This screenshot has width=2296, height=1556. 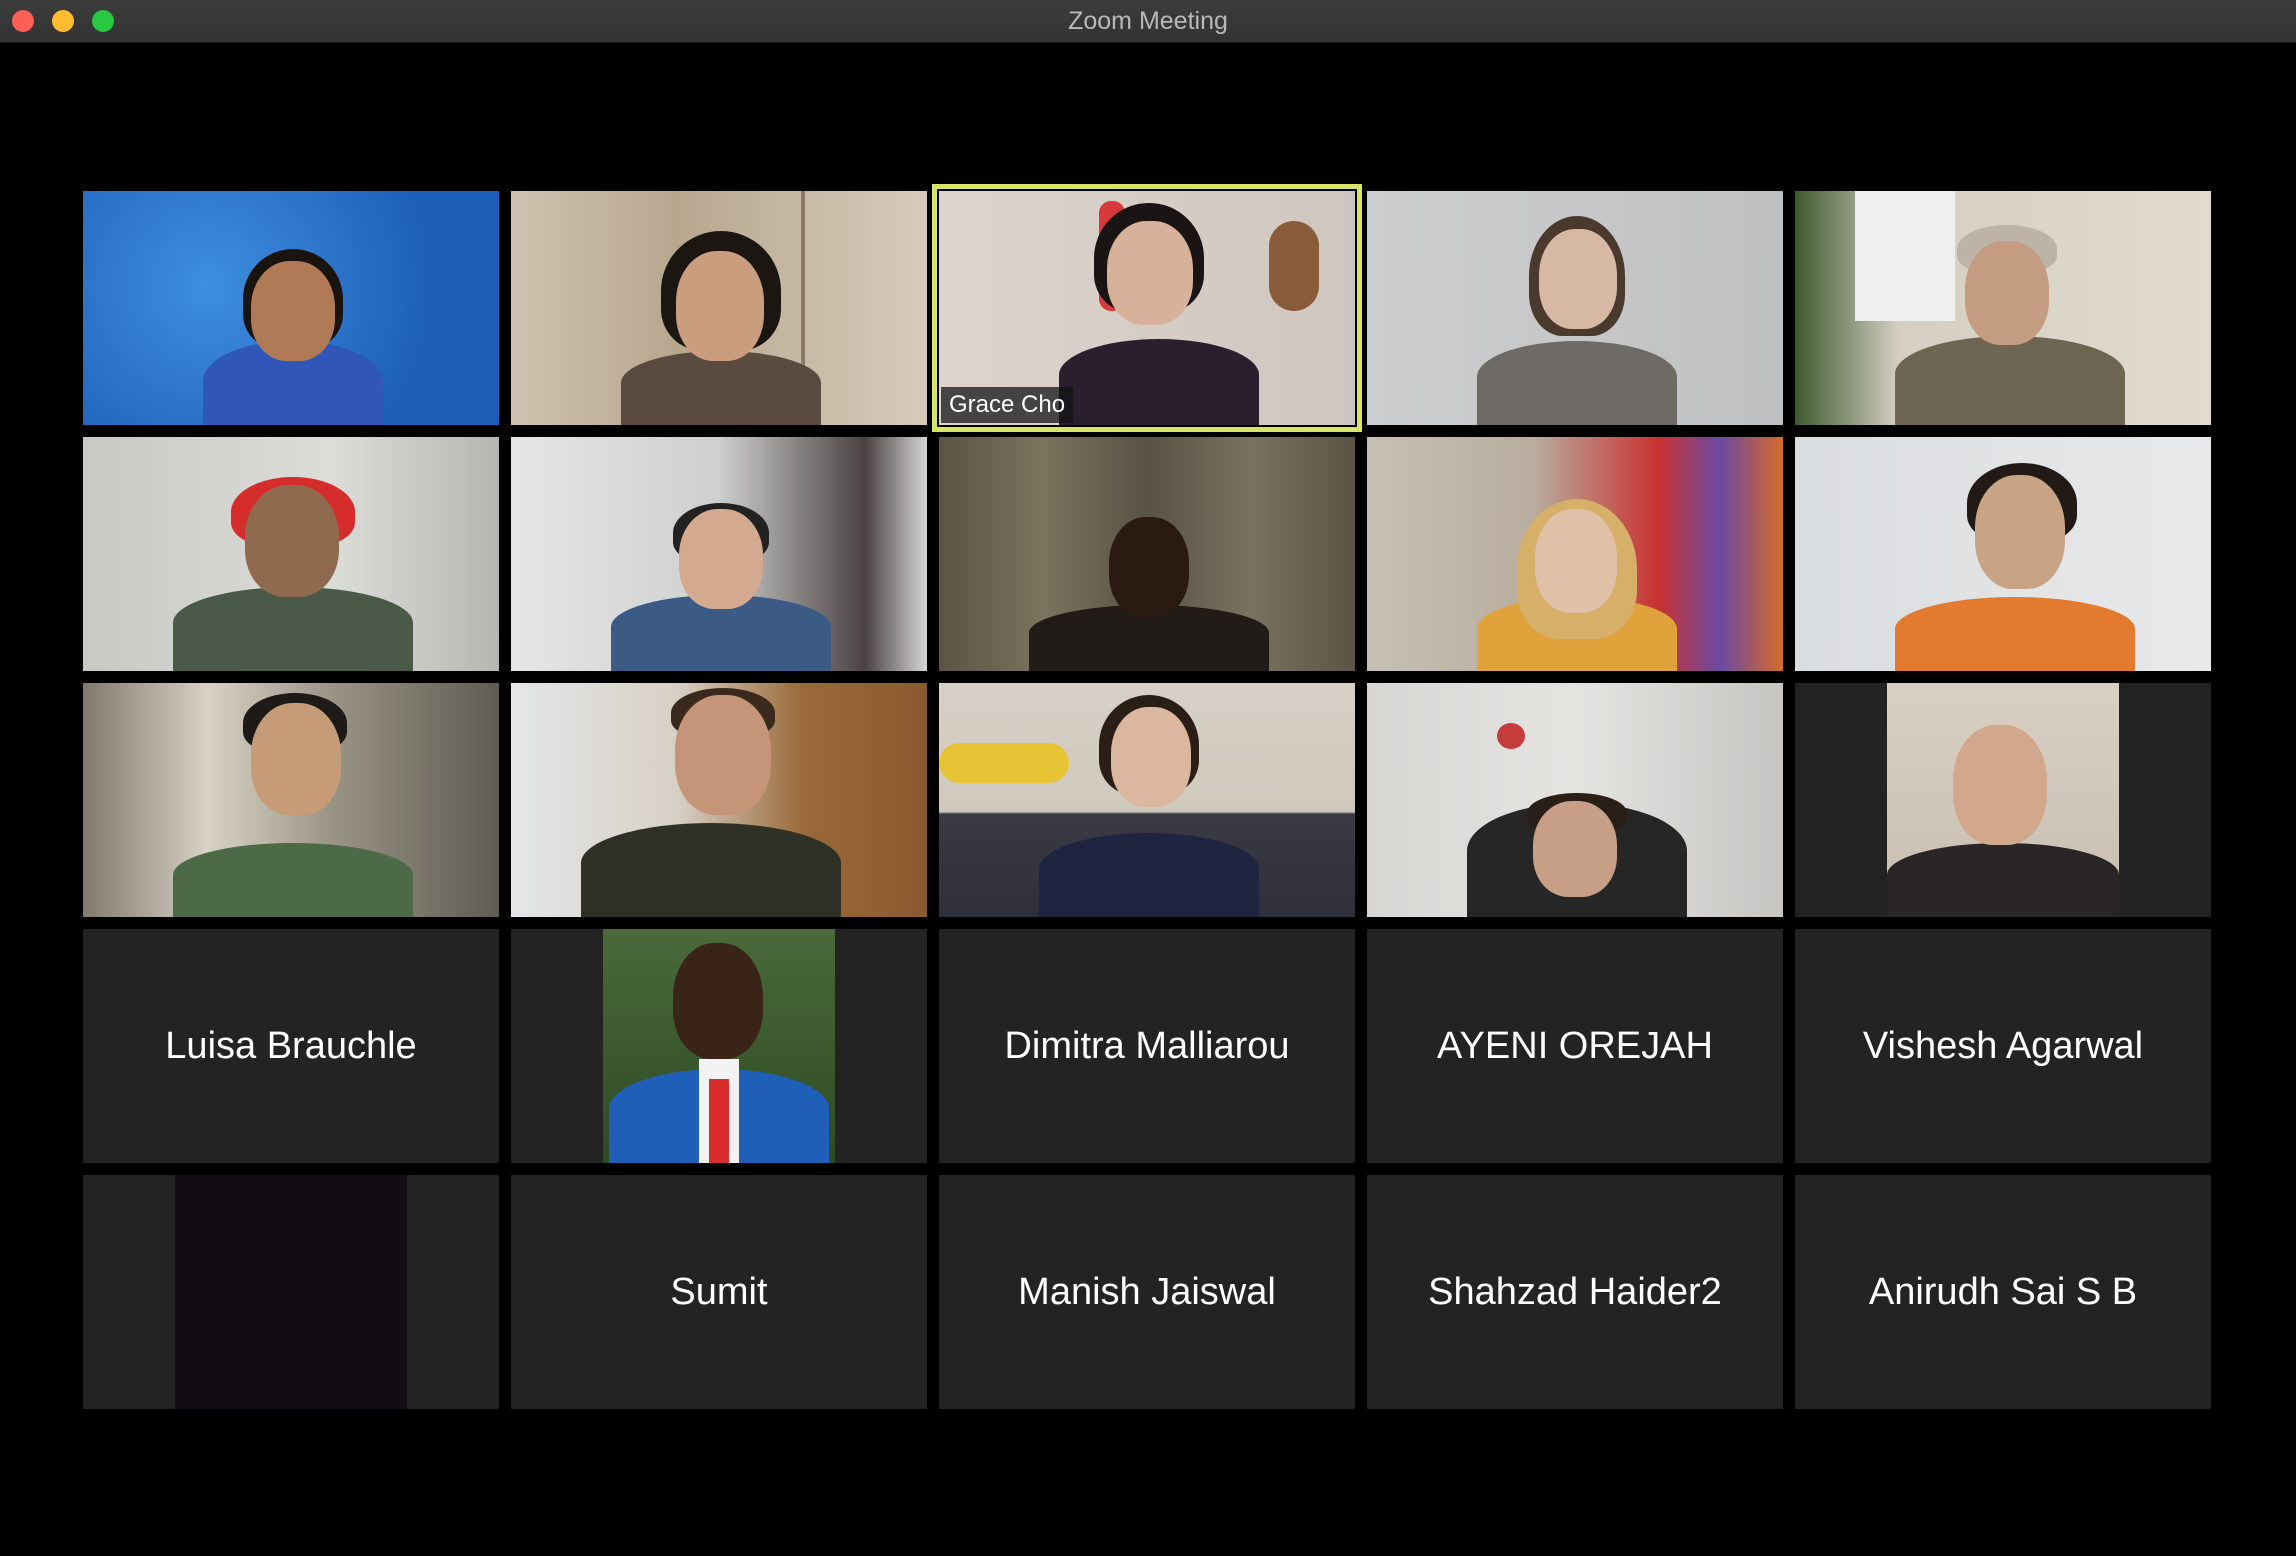 I want to click on participant-name: Luisa Brauchle, so click(x=291, y=1045).